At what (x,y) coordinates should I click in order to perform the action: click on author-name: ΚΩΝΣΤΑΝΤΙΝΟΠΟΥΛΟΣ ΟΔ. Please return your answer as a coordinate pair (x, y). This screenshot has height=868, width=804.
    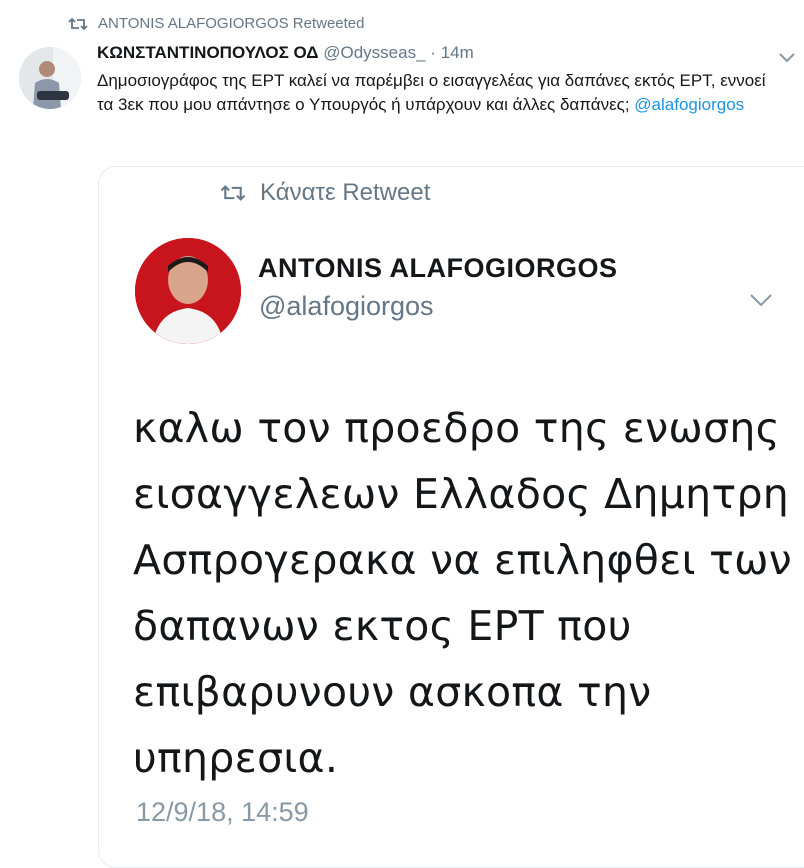
    Looking at the image, I should click on (208, 52).